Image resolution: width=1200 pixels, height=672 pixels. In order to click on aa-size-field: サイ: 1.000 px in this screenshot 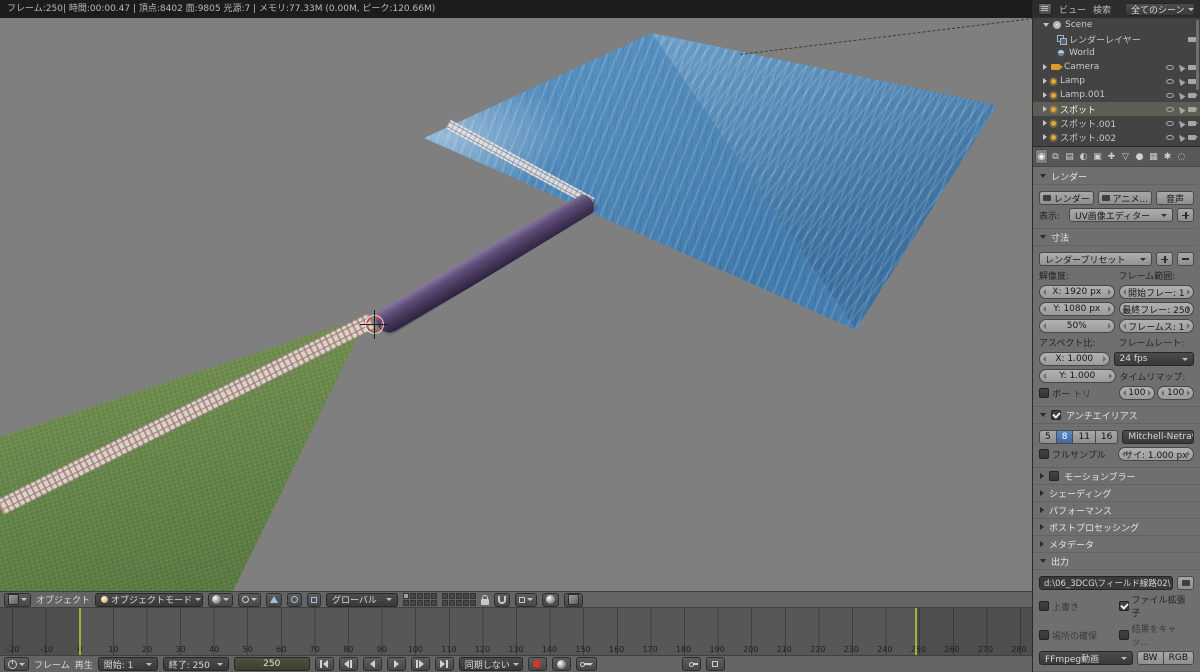, I will do `click(1155, 454)`.